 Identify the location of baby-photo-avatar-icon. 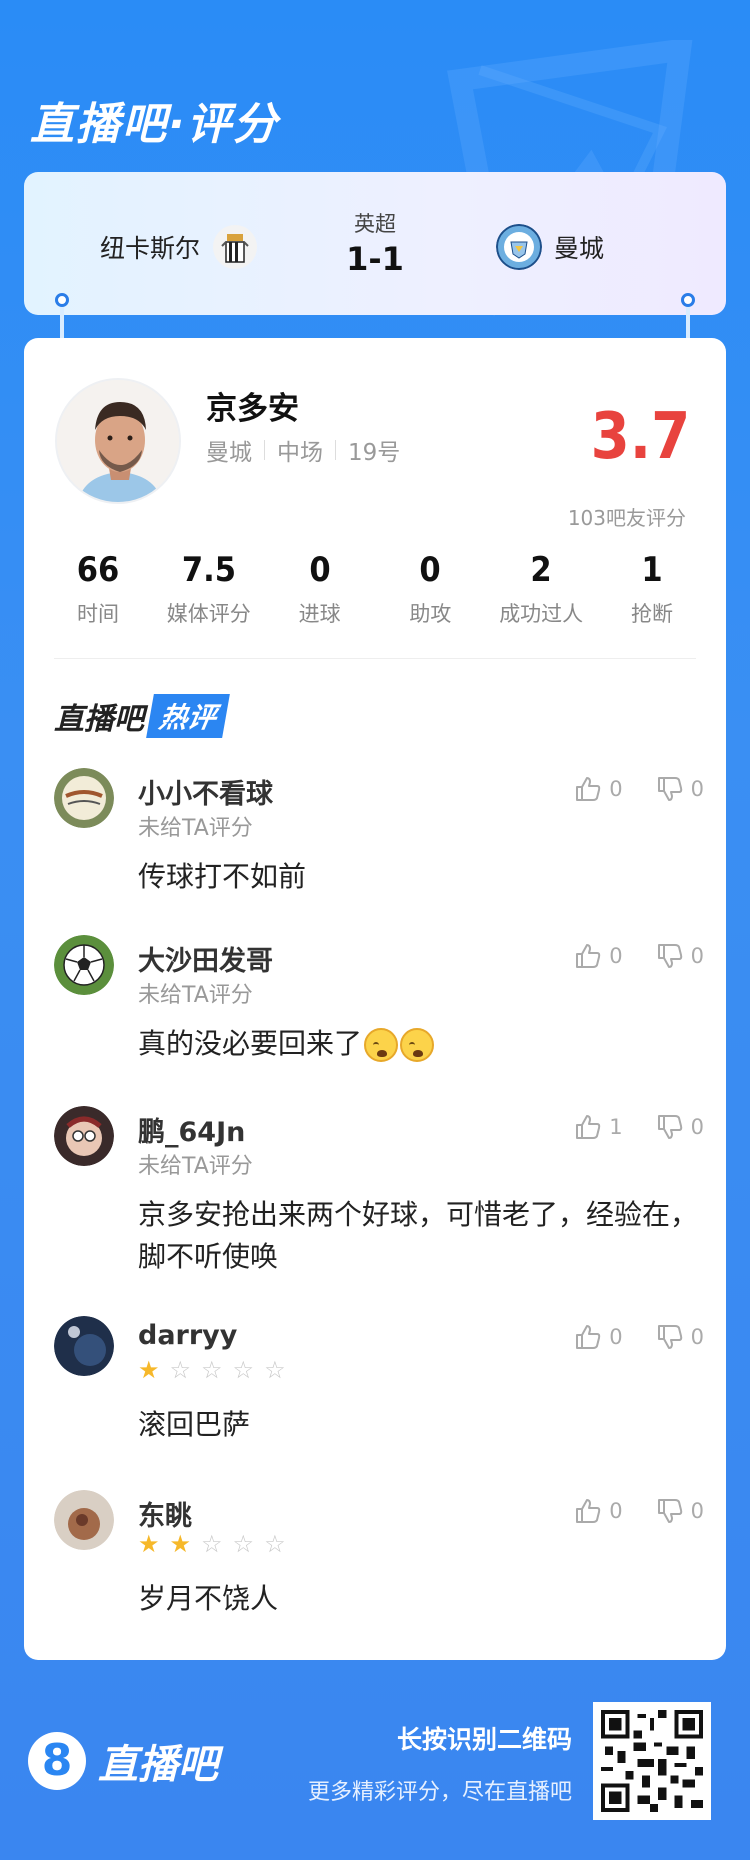
(84, 1136).